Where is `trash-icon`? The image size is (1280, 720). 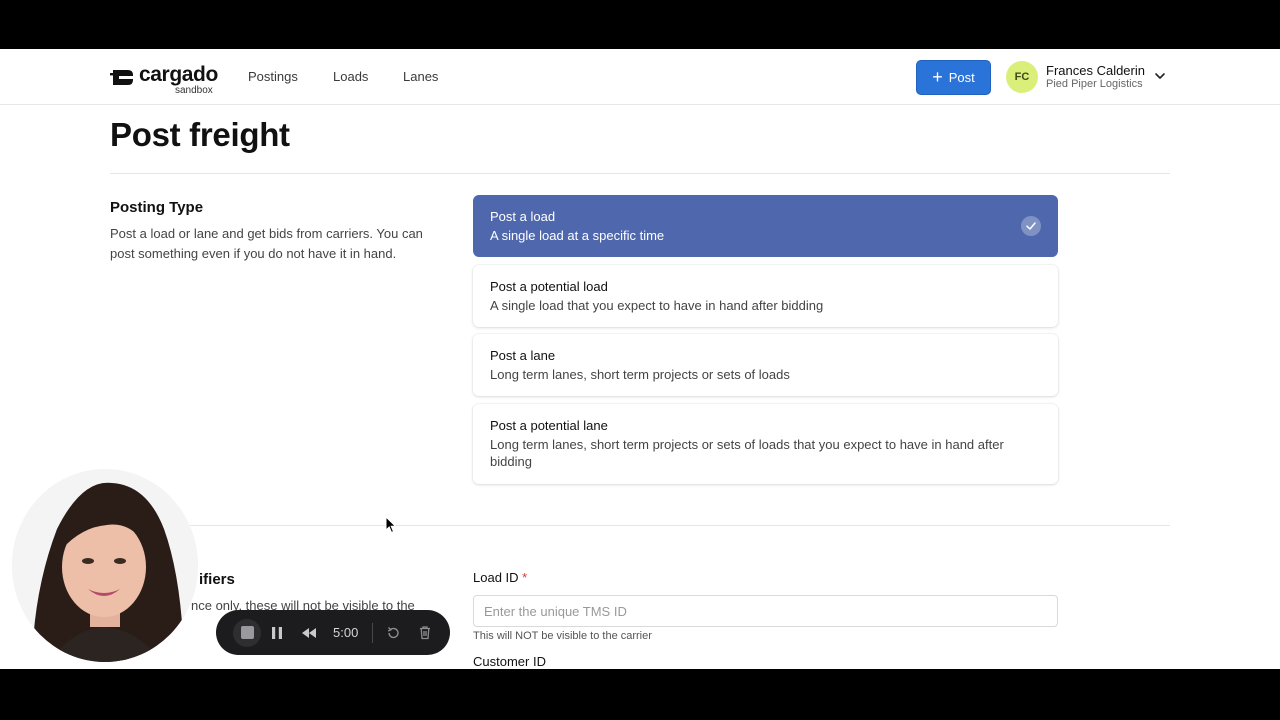
trash-icon is located at coordinates (425, 633).